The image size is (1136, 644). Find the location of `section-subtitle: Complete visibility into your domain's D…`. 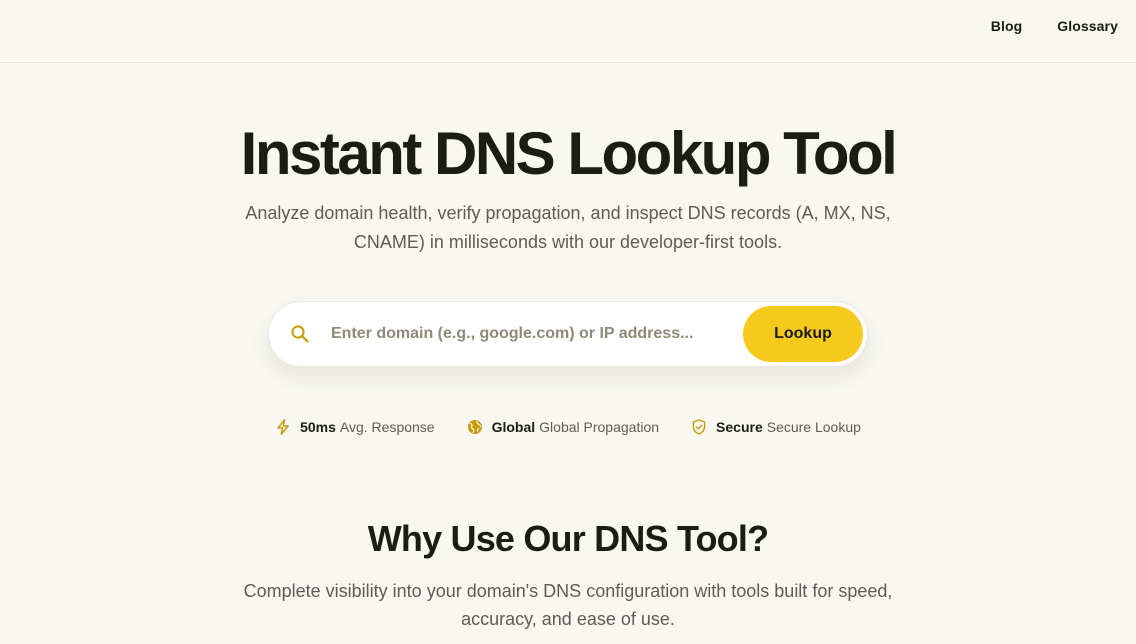

section-subtitle: Complete visibility into your domain's D… is located at coordinates (568, 605).